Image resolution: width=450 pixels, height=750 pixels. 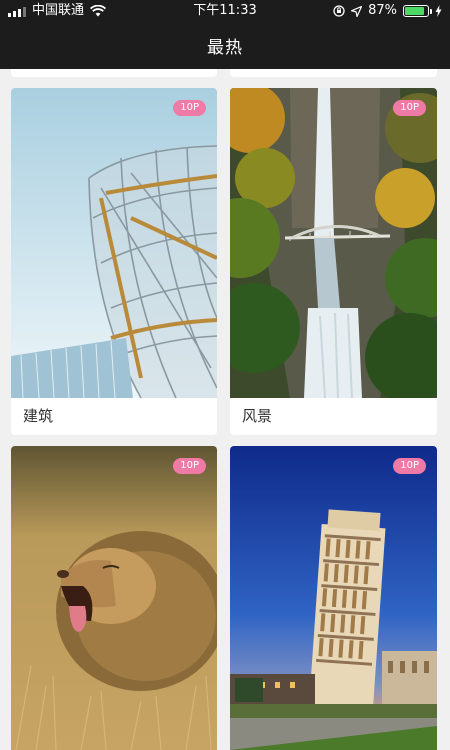 What do you see at coordinates (114, 73) in the screenshot?
I see `previous-card-left` at bounding box center [114, 73].